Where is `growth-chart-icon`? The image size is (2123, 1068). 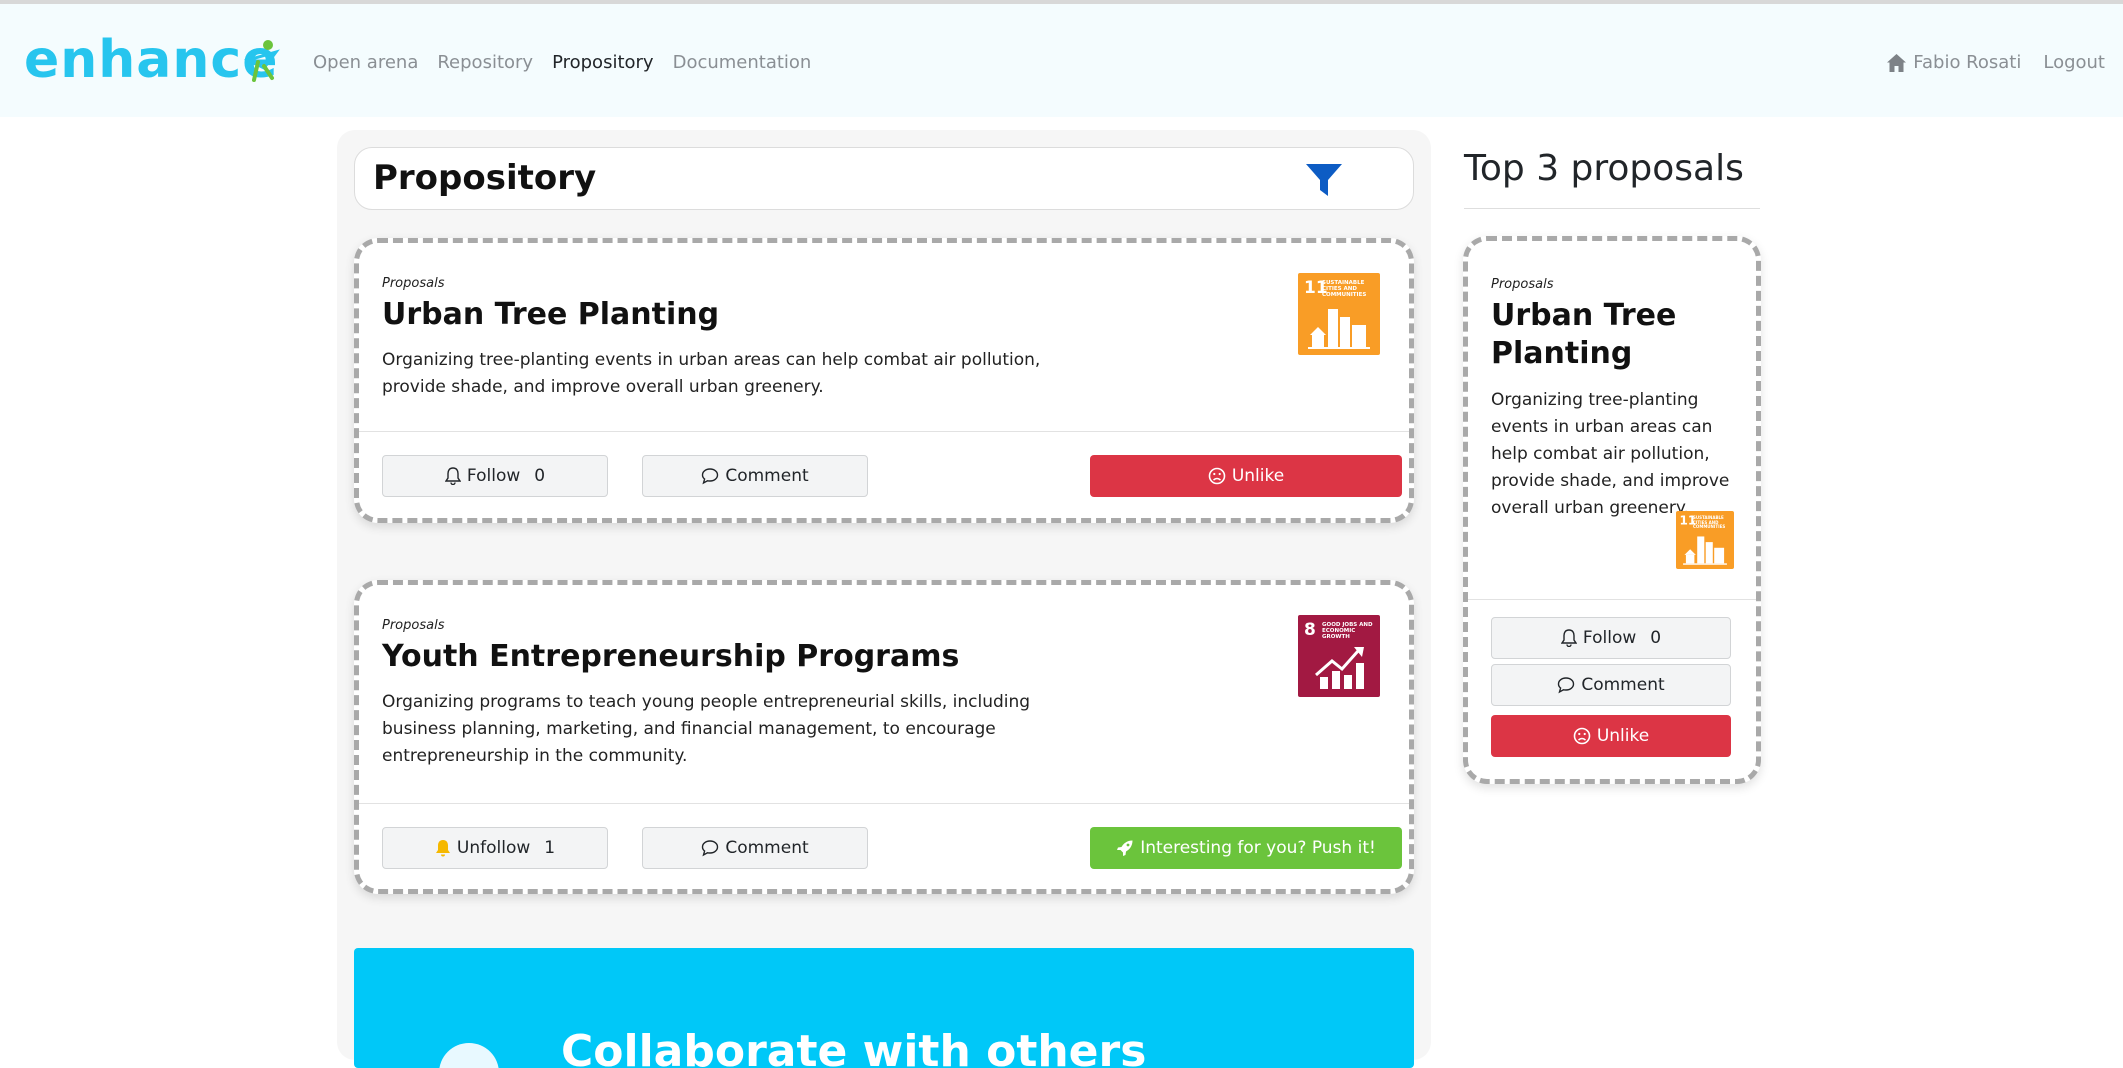
growth-chart-icon is located at coordinates (1339, 668).